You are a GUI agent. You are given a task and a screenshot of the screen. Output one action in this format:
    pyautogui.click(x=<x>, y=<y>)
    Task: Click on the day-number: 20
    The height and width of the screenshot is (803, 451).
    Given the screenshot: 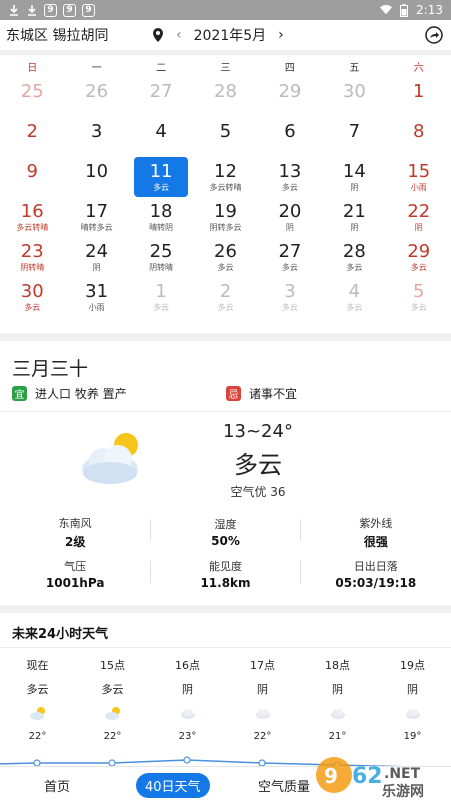 What is the action you would take?
    pyautogui.click(x=290, y=211)
    